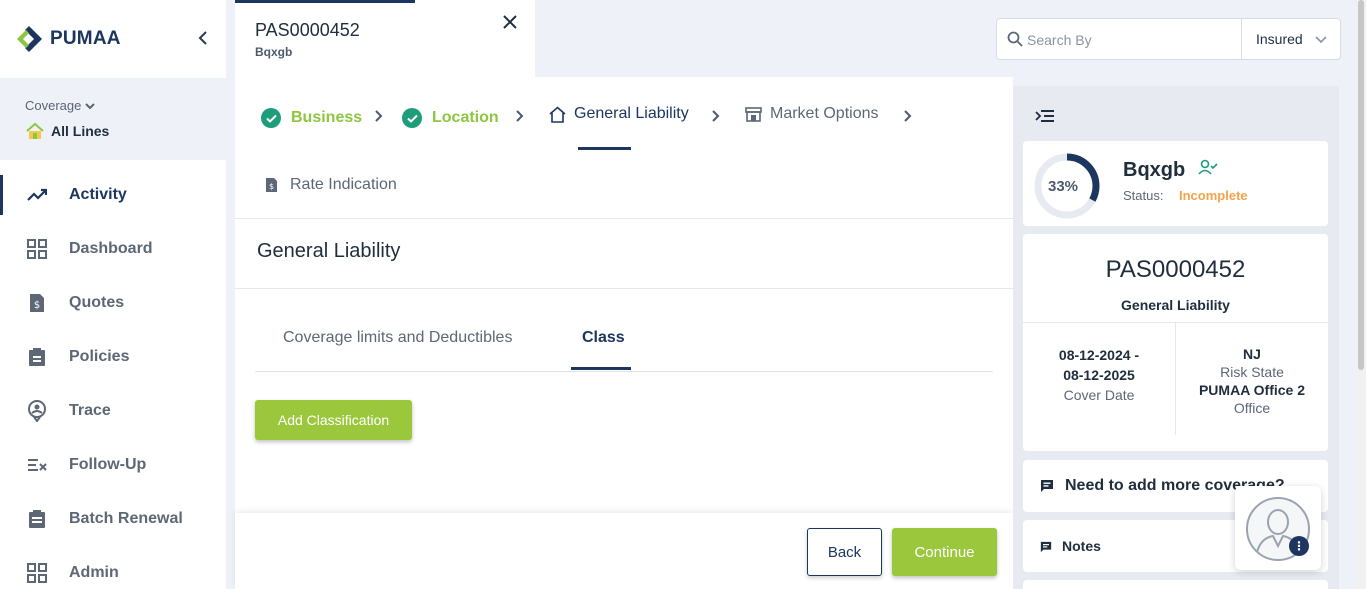  Describe the element at coordinates (98, 194) in the screenshot. I see `sidebar-item-label: Activity` at that location.